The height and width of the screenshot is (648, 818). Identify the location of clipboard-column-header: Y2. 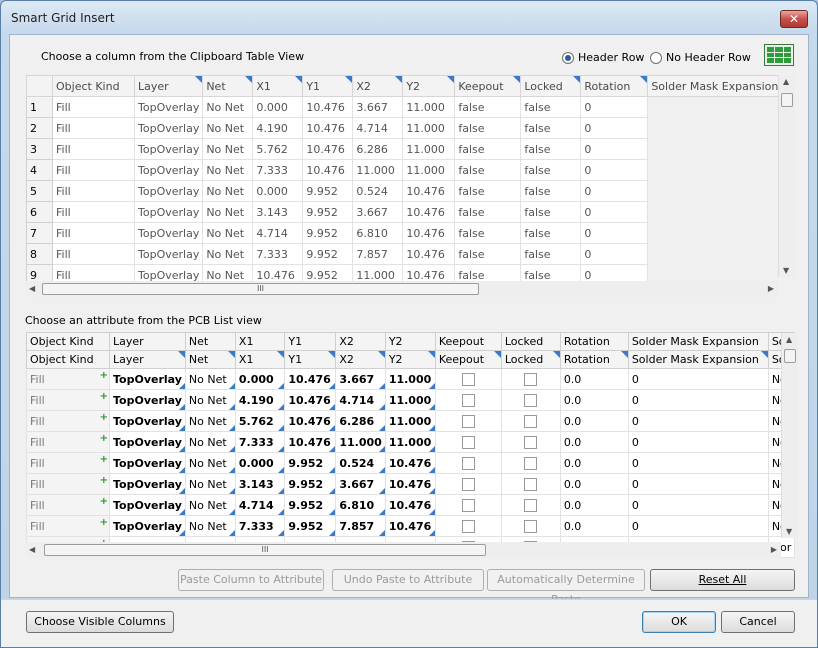
(429, 86).